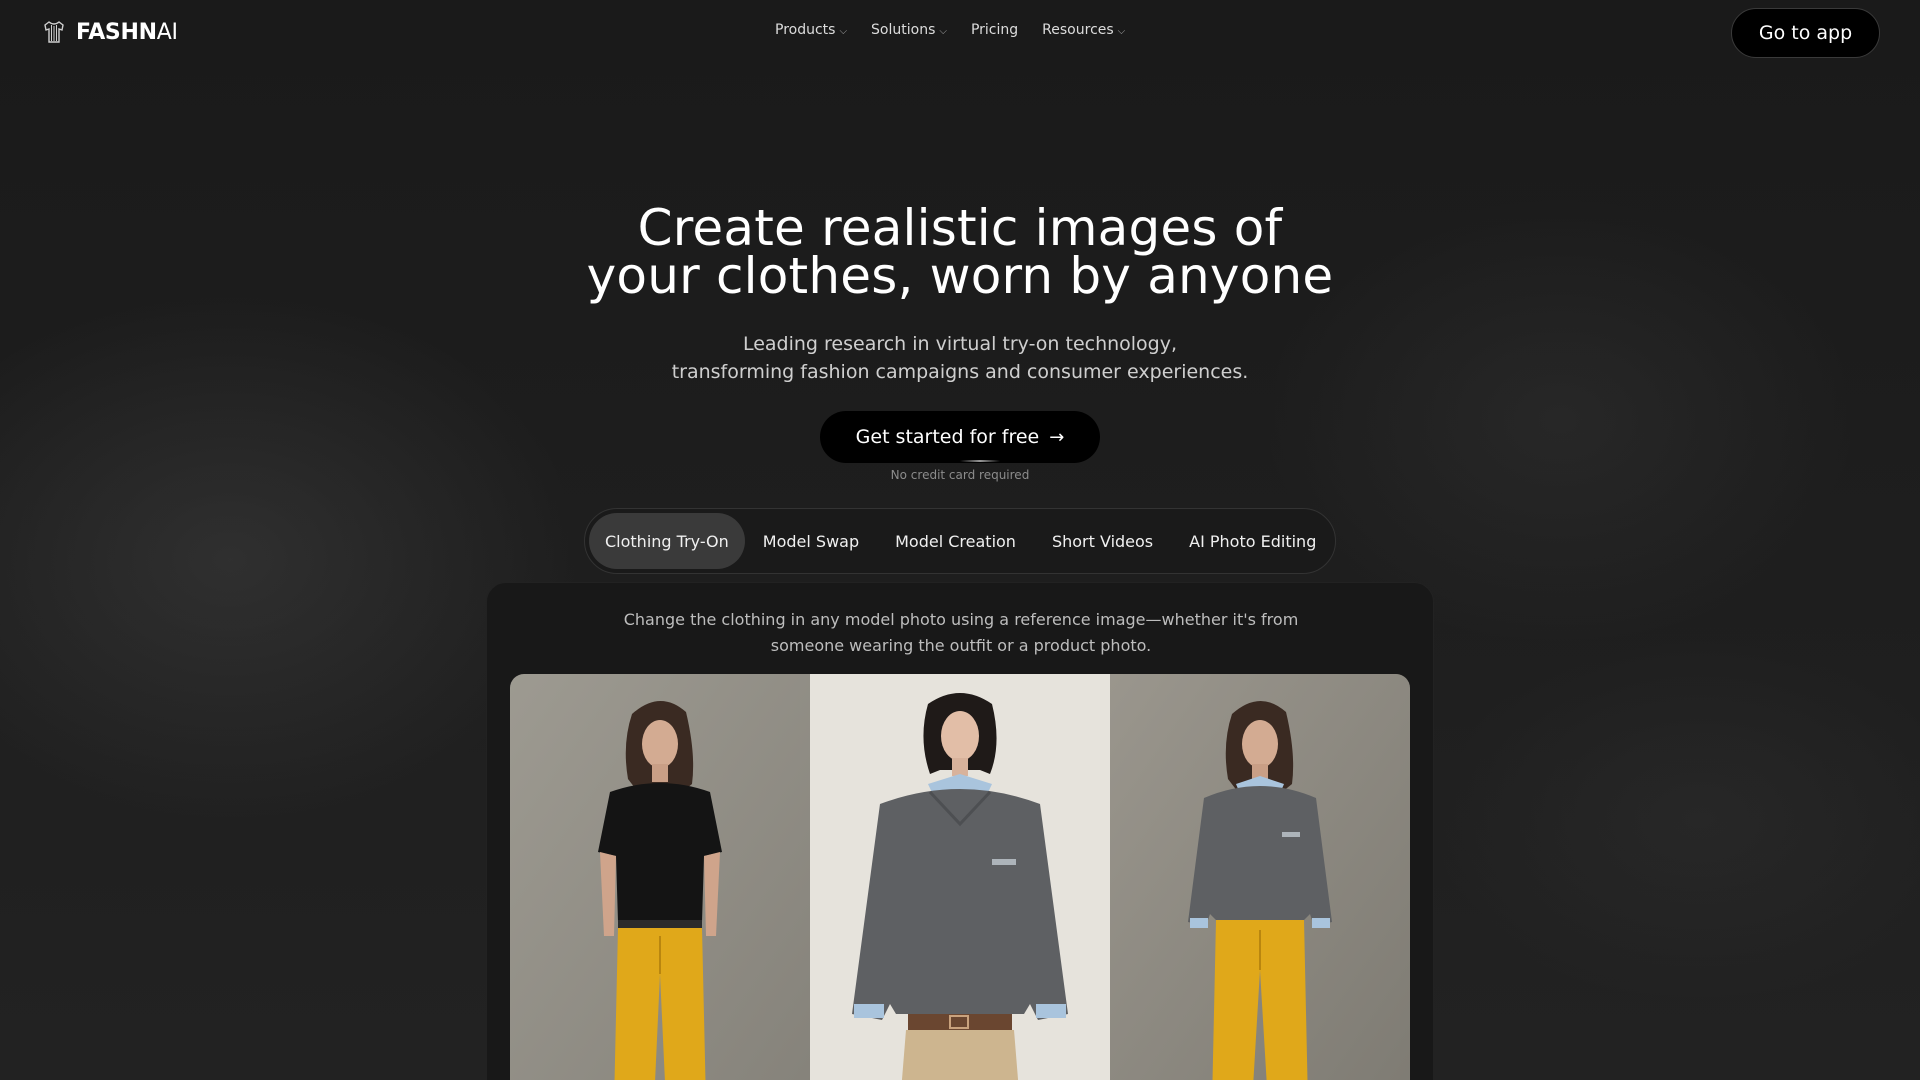 This screenshot has width=1920, height=1080. I want to click on nav-item-label: Solutions, so click(903, 30).